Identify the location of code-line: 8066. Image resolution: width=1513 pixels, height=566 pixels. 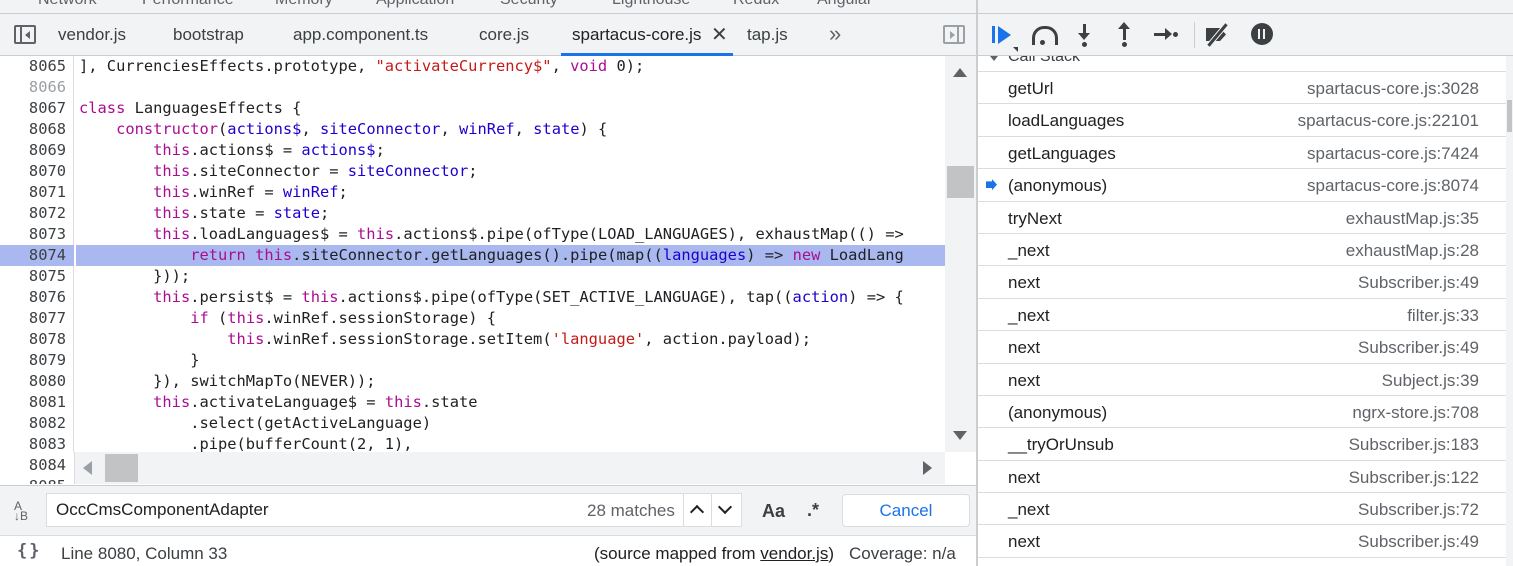
(472, 87).